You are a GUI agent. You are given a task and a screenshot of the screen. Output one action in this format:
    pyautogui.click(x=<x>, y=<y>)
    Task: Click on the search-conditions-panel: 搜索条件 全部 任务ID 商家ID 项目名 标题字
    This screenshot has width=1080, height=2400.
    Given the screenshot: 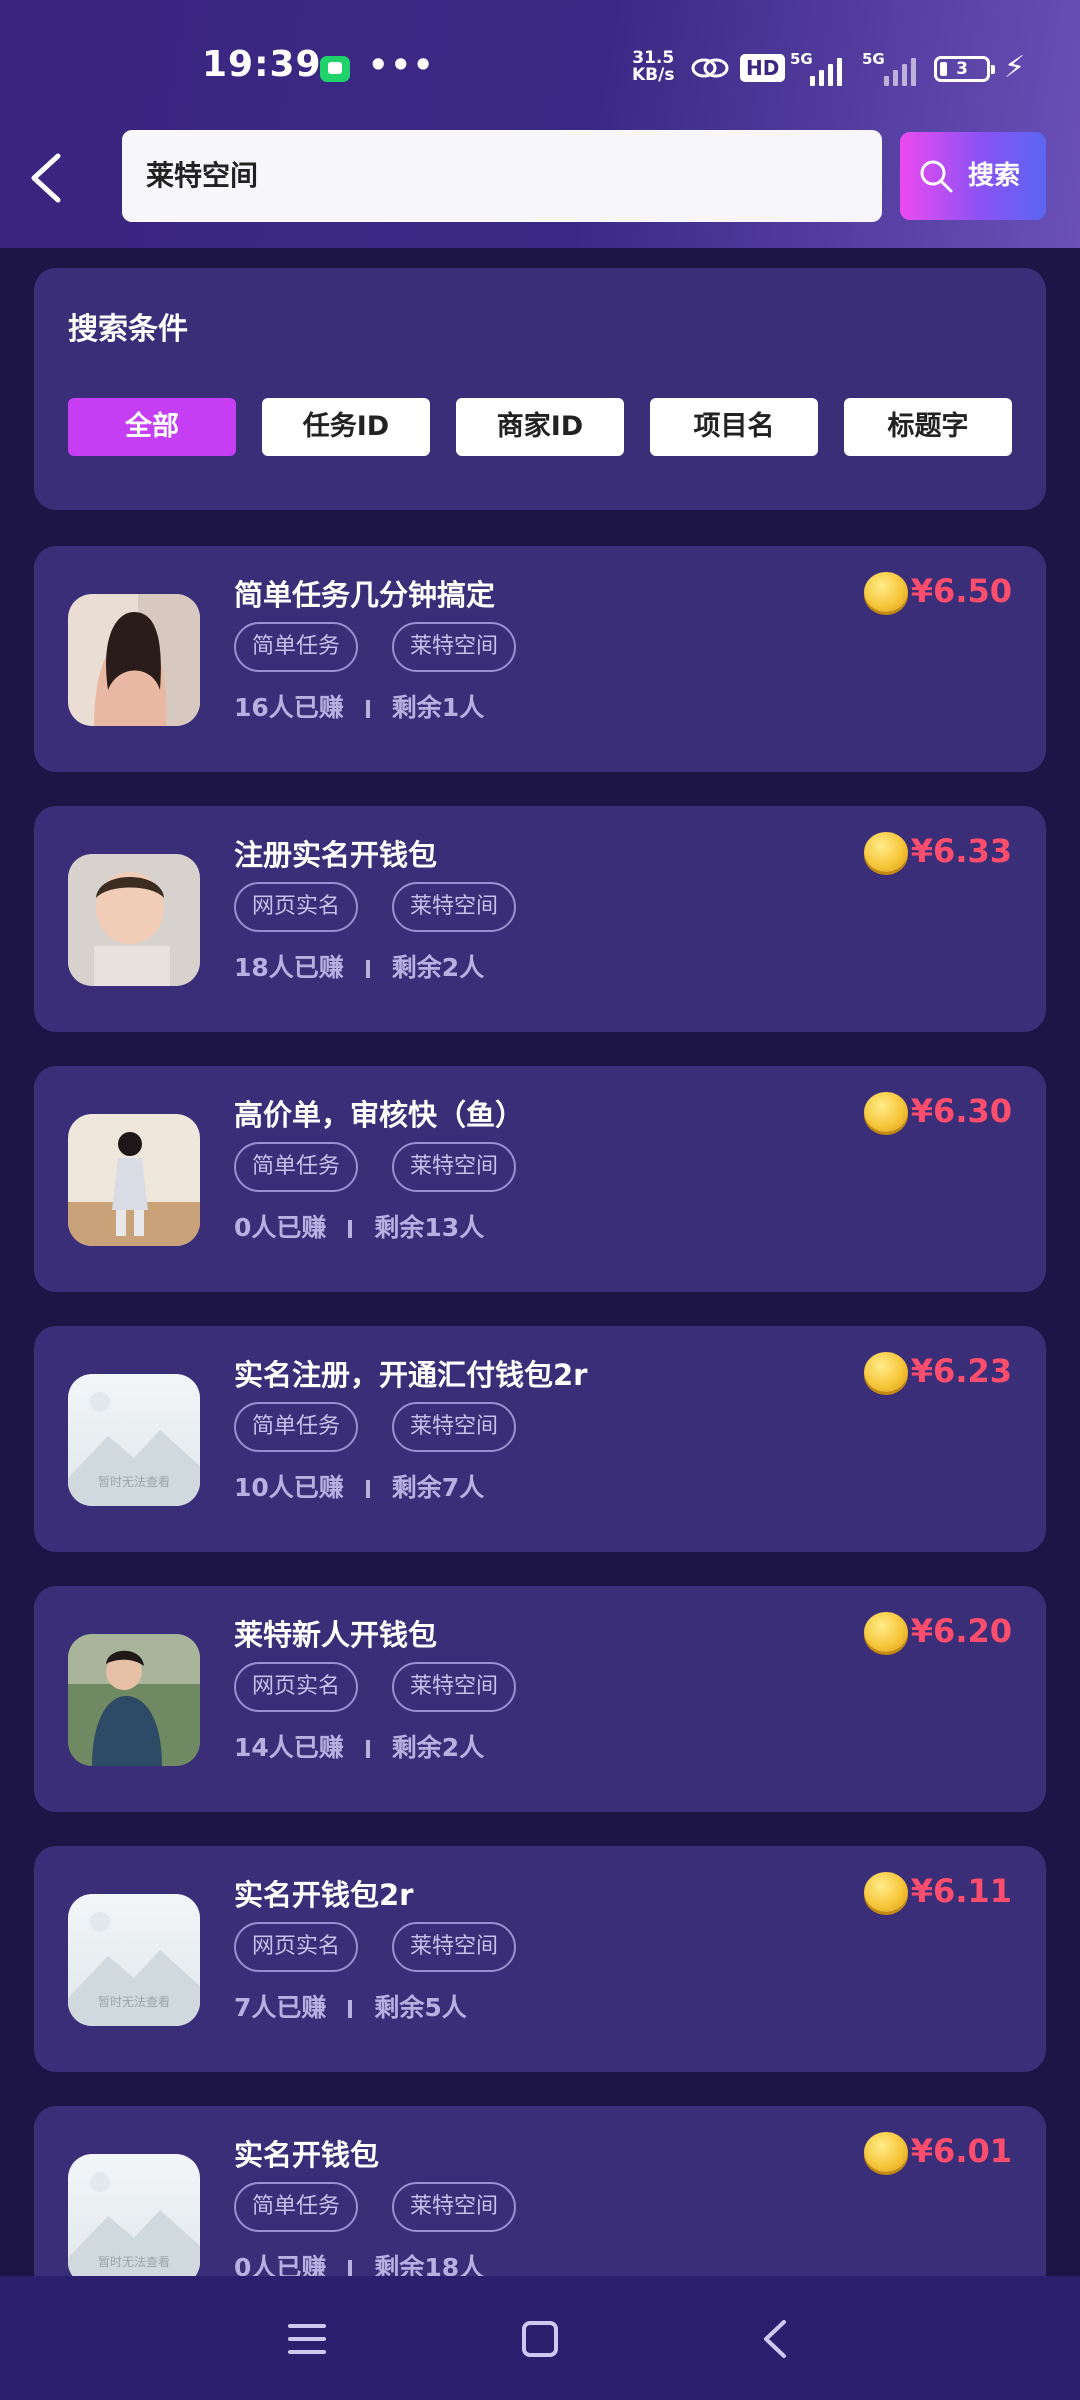 What is the action you would take?
    pyautogui.click(x=540, y=389)
    